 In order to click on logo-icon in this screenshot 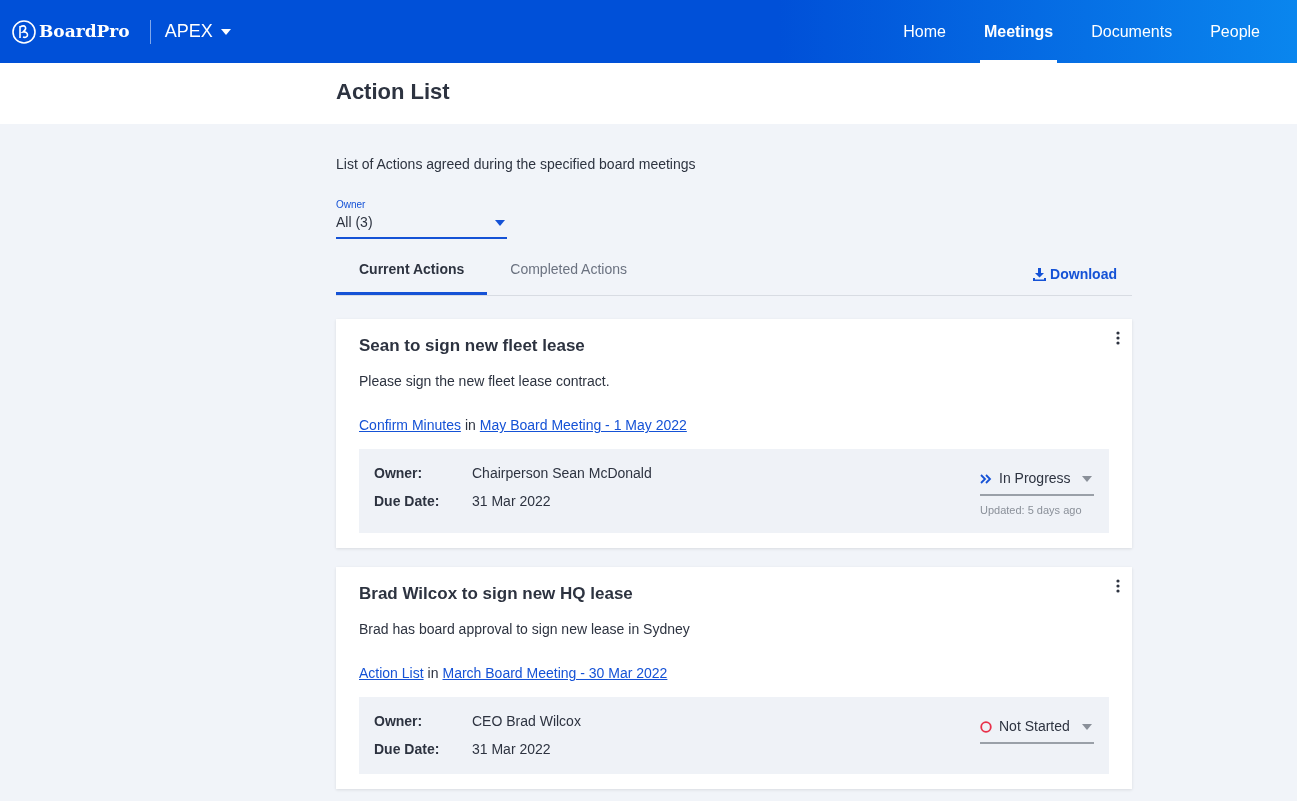, I will do `click(24, 31)`.